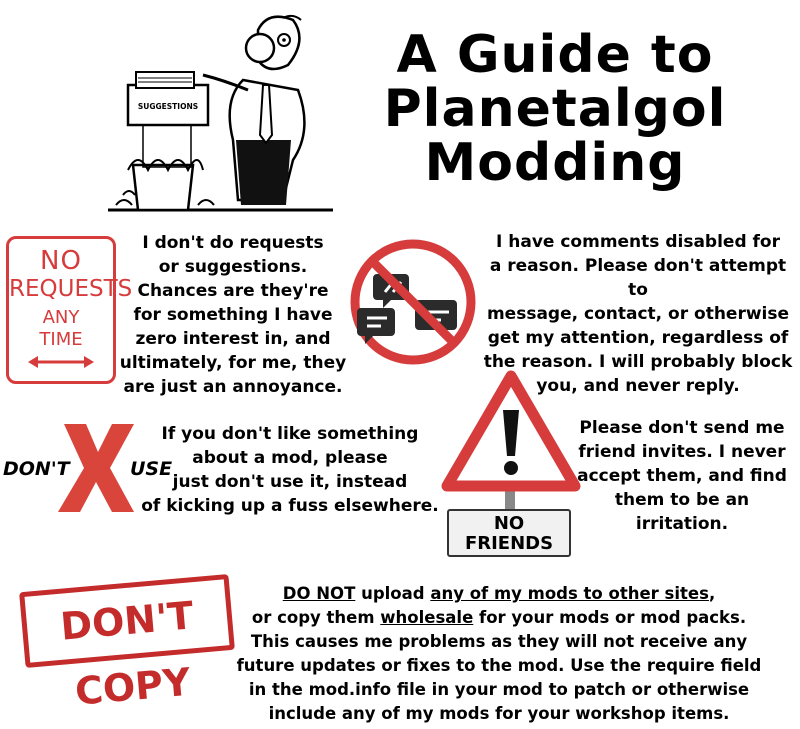  Describe the element at coordinates (682, 512) in the screenshot. I see `friends-text-line: them to be an irritation.` at that location.